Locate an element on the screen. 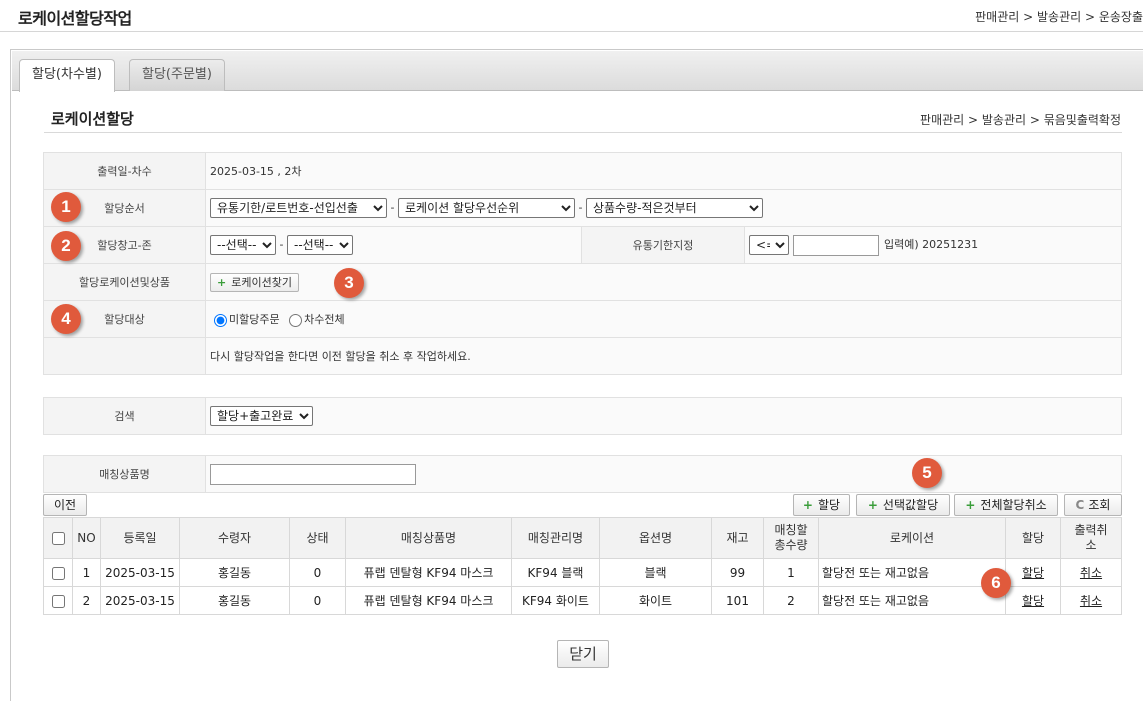 This screenshot has height=701, width=1143. header-product: 매칭상품명 is located at coordinates (428, 538).